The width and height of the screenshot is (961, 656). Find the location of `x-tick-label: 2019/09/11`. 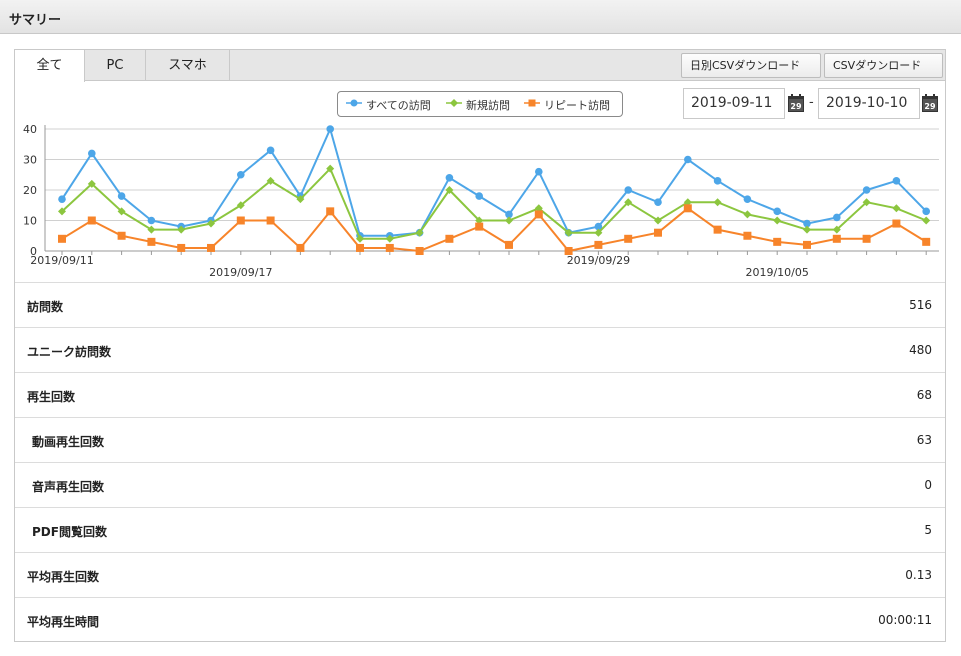

x-tick-label: 2019/09/11 is located at coordinates (61, 260).